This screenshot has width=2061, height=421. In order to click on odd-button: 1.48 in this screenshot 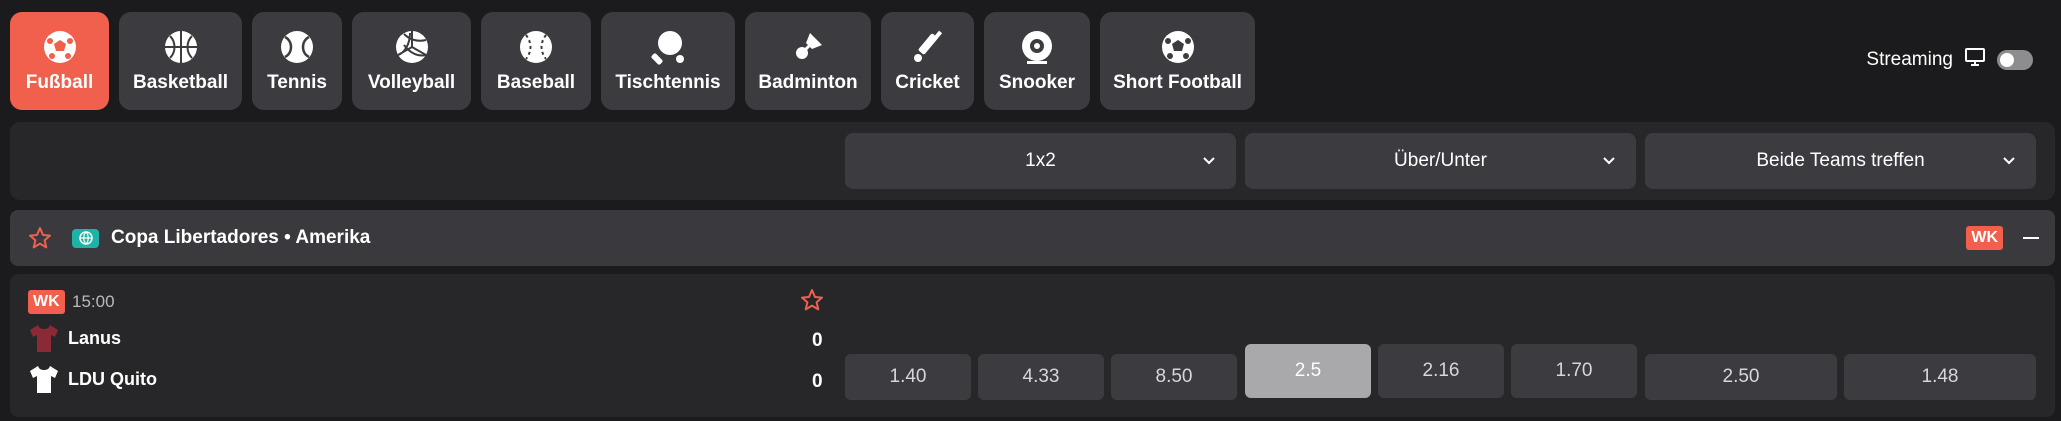, I will do `click(1940, 377)`.